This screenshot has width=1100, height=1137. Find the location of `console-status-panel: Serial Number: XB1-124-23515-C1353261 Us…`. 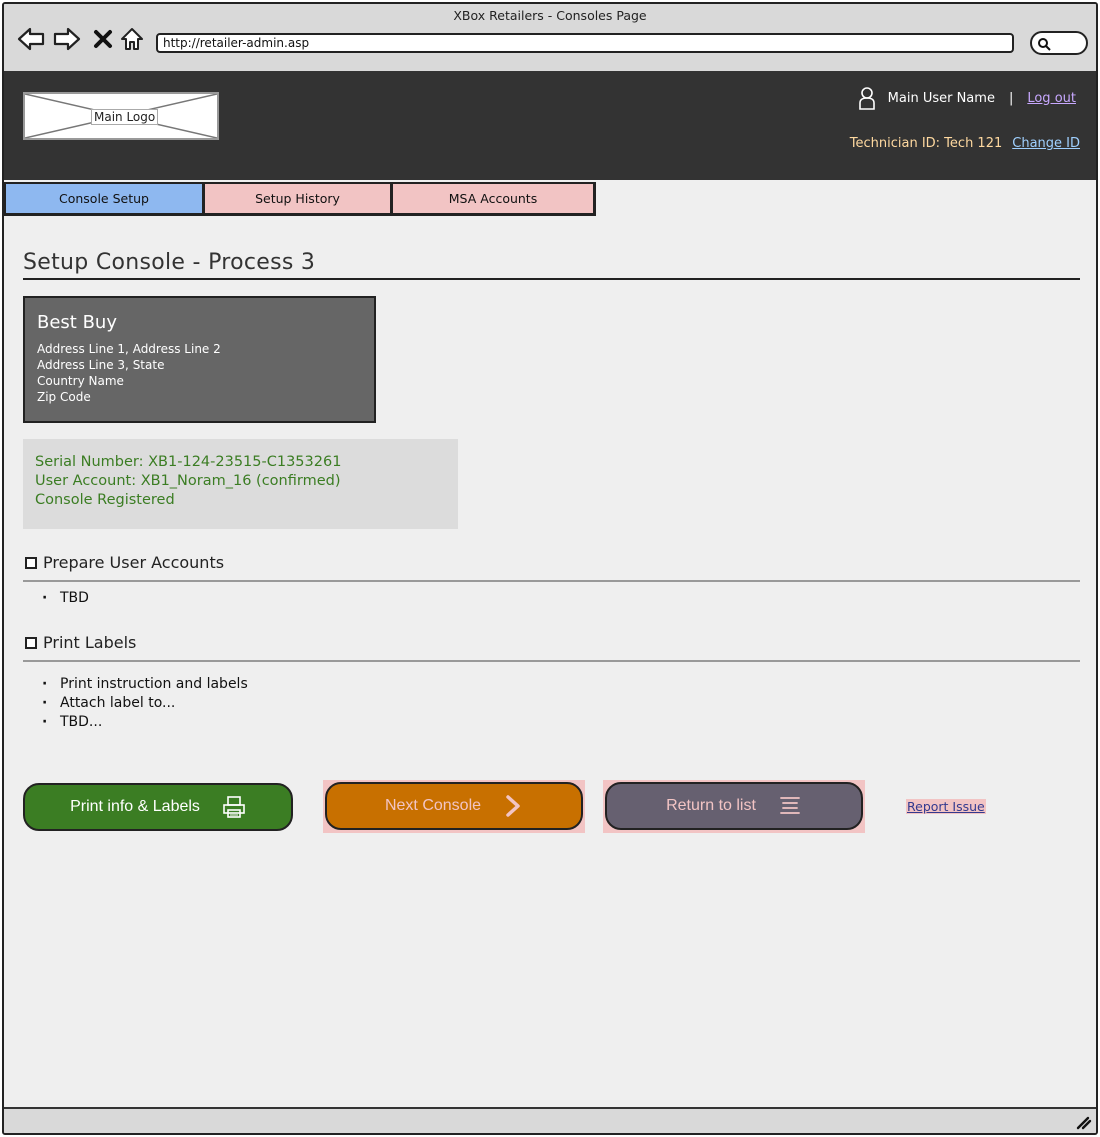

console-status-panel: Serial Number: XB1-124-23515-C1353261 Us… is located at coordinates (240, 484).